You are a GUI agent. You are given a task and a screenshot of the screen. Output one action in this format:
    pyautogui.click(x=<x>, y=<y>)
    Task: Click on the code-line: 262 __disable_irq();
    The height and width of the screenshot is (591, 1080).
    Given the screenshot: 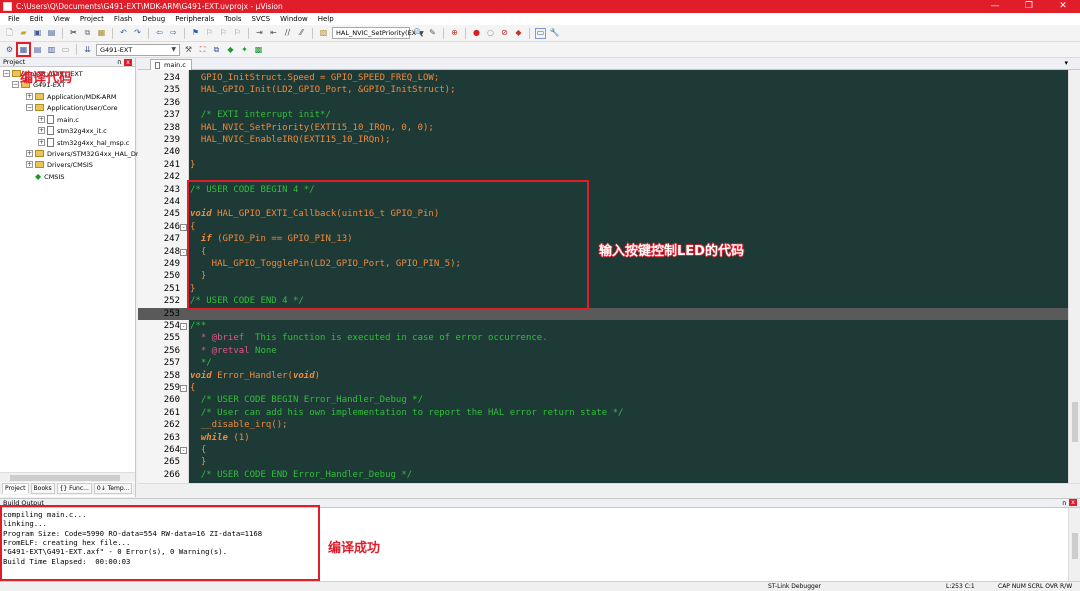 What is the action you would take?
    pyautogui.click(x=603, y=425)
    